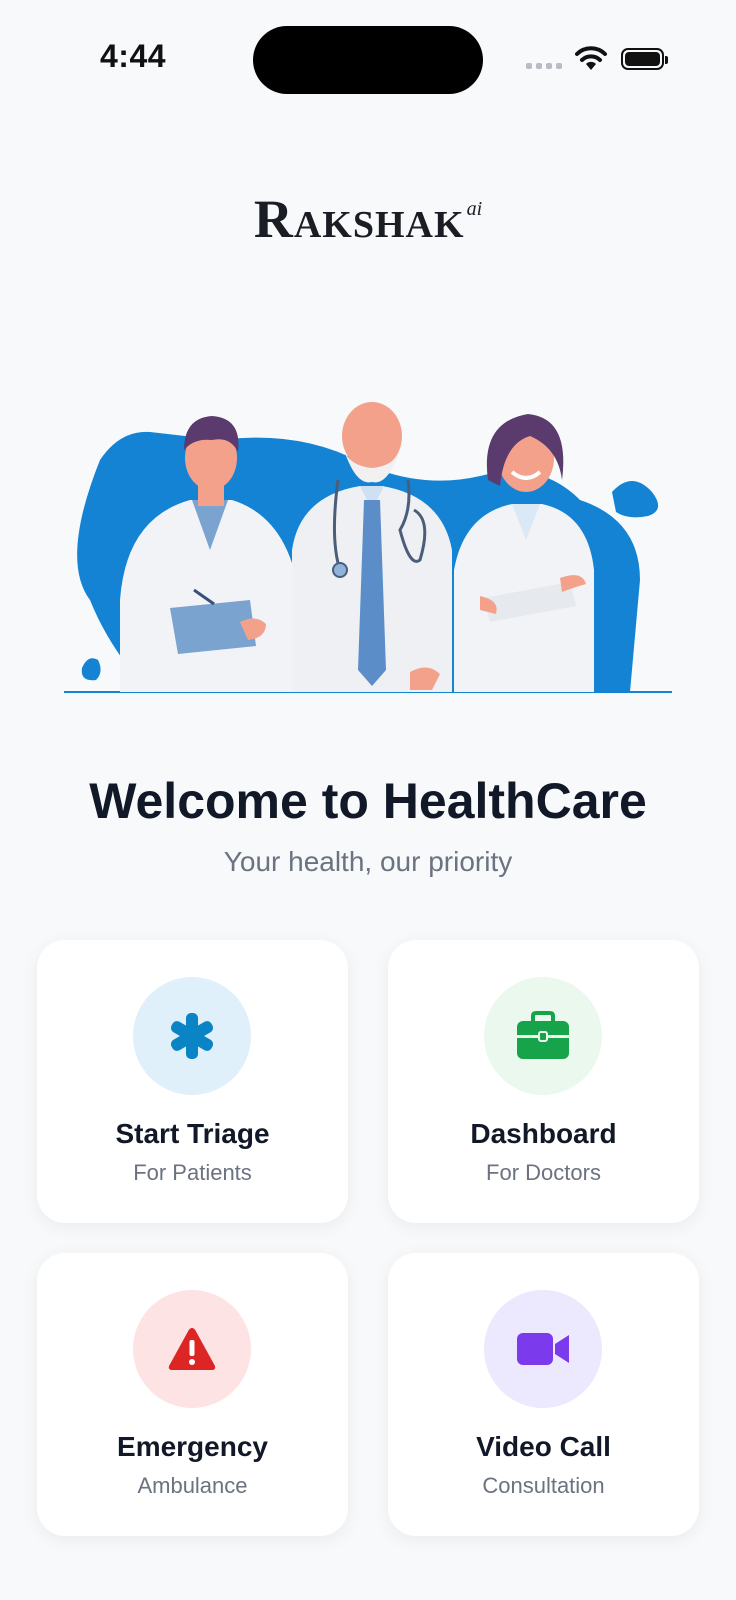 This screenshot has height=1600, width=736. What do you see at coordinates (133, 56) in the screenshot?
I see `status-time: 4:44` at bounding box center [133, 56].